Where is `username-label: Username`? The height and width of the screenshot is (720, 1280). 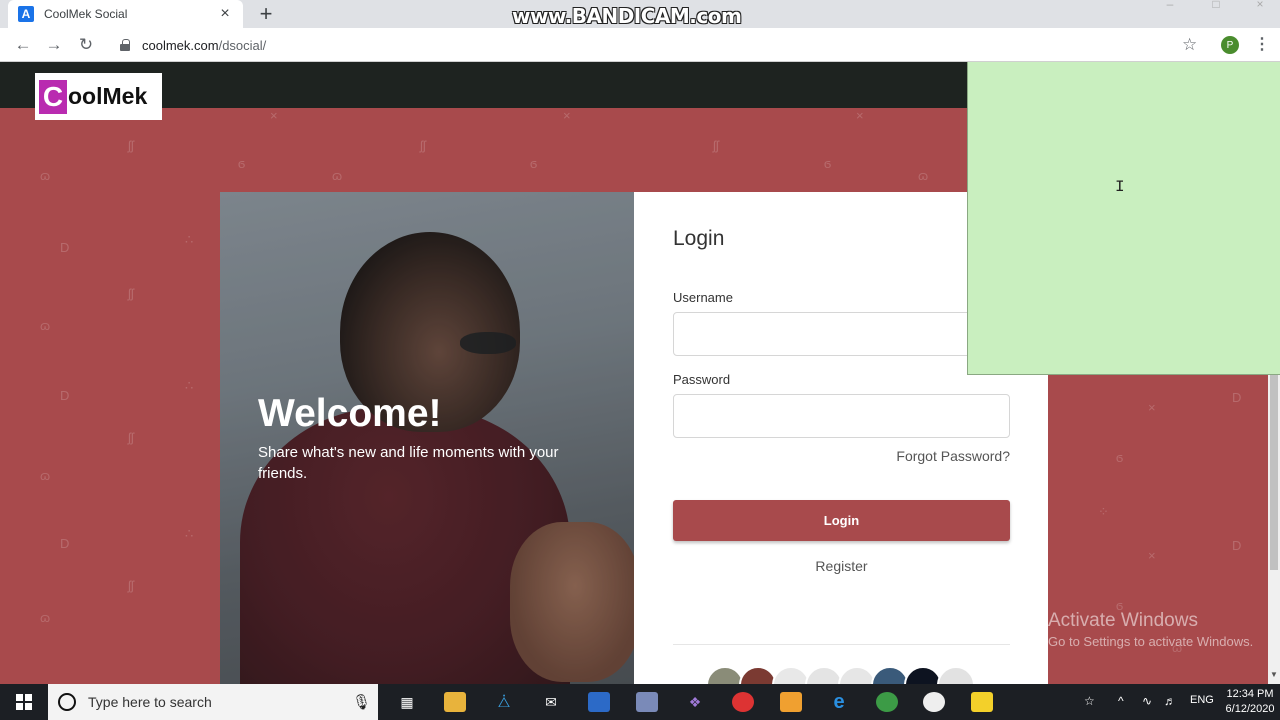 username-label: Username is located at coordinates (703, 297).